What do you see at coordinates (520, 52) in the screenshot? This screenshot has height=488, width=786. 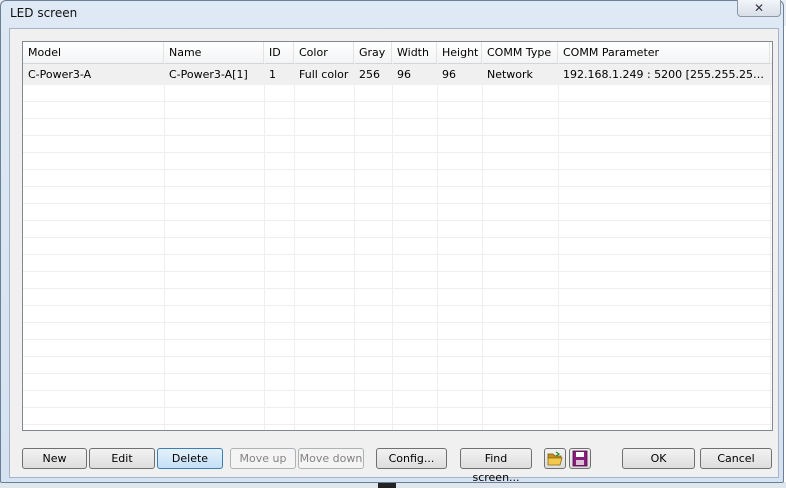 I see `column-header-comm-type: COMM Type` at bounding box center [520, 52].